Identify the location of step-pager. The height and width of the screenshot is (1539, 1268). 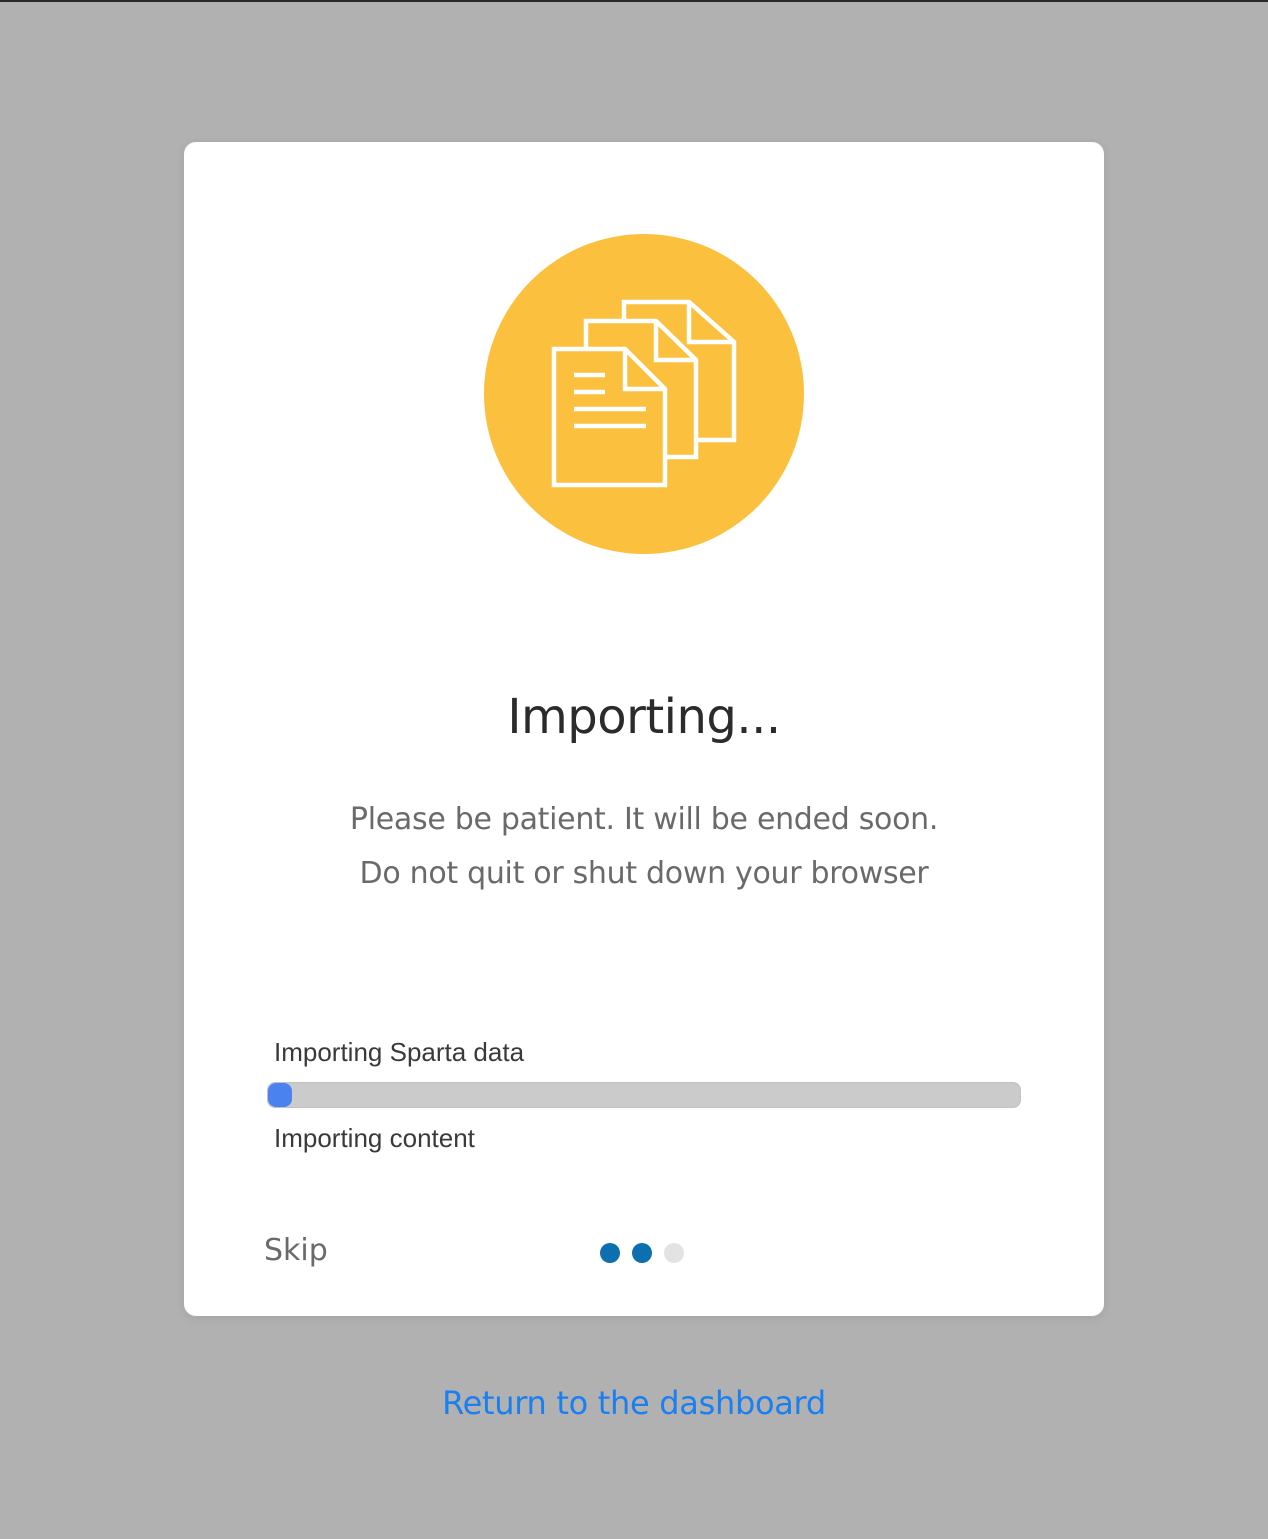
(642, 1253).